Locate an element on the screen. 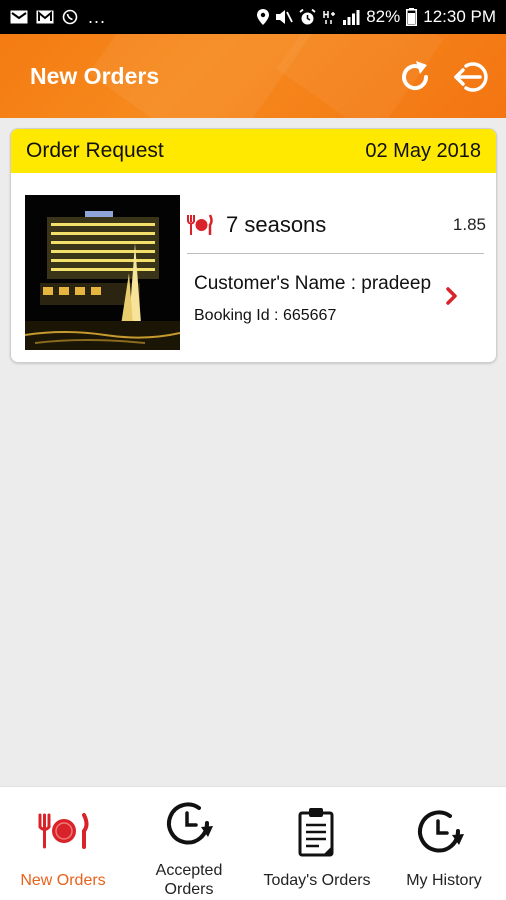 The height and width of the screenshot is (900, 506). page-title: New Orders is located at coordinates (95, 76).